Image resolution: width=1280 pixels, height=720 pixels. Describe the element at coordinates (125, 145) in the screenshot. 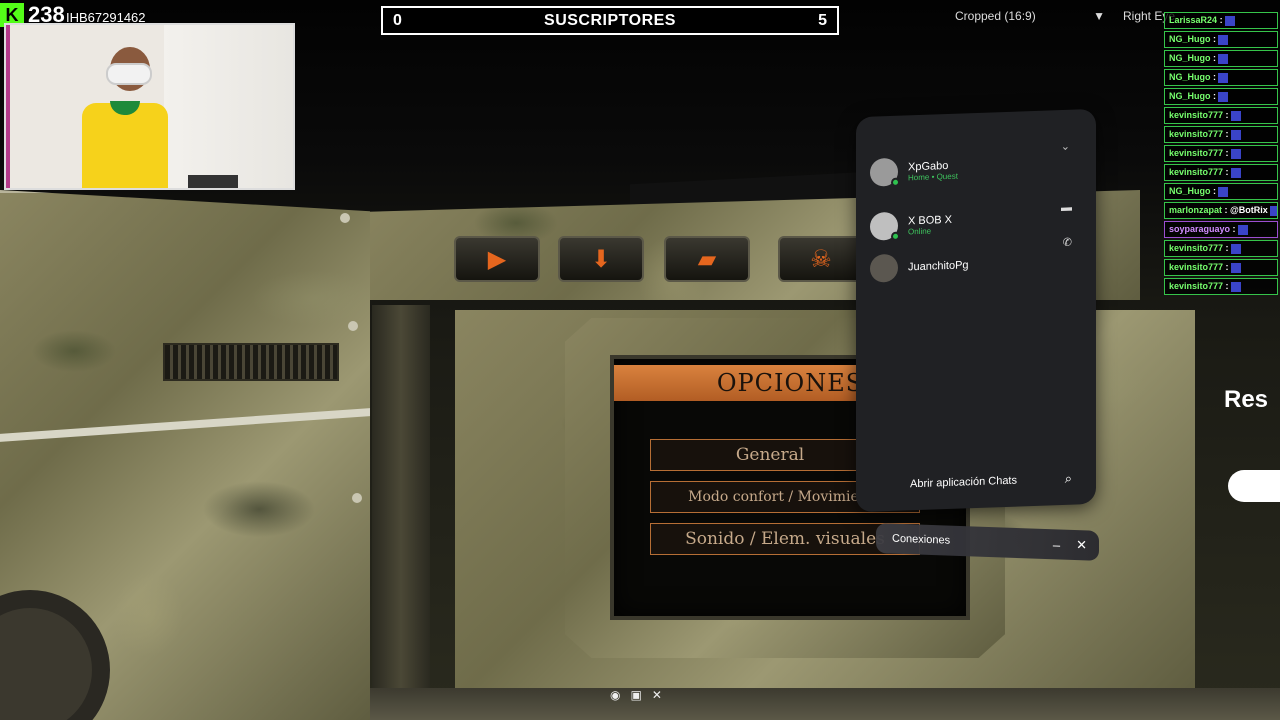

I see `streamer-shirt` at that location.